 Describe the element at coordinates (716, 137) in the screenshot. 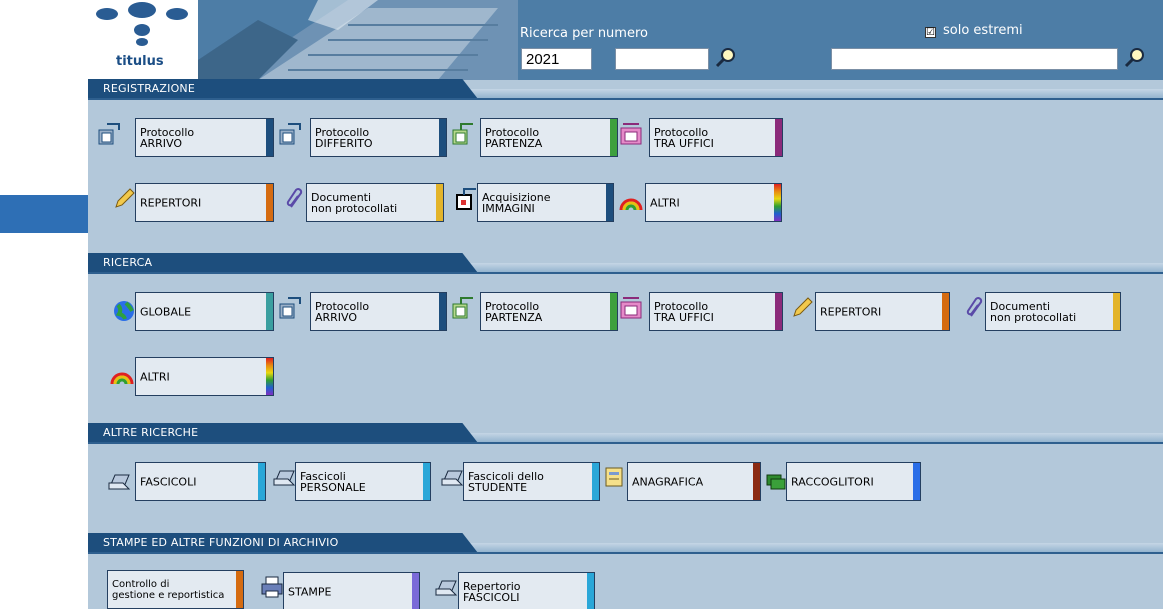

I see `protocollo-tra-uffici-button: Protocollo TRA UFFICI` at that location.